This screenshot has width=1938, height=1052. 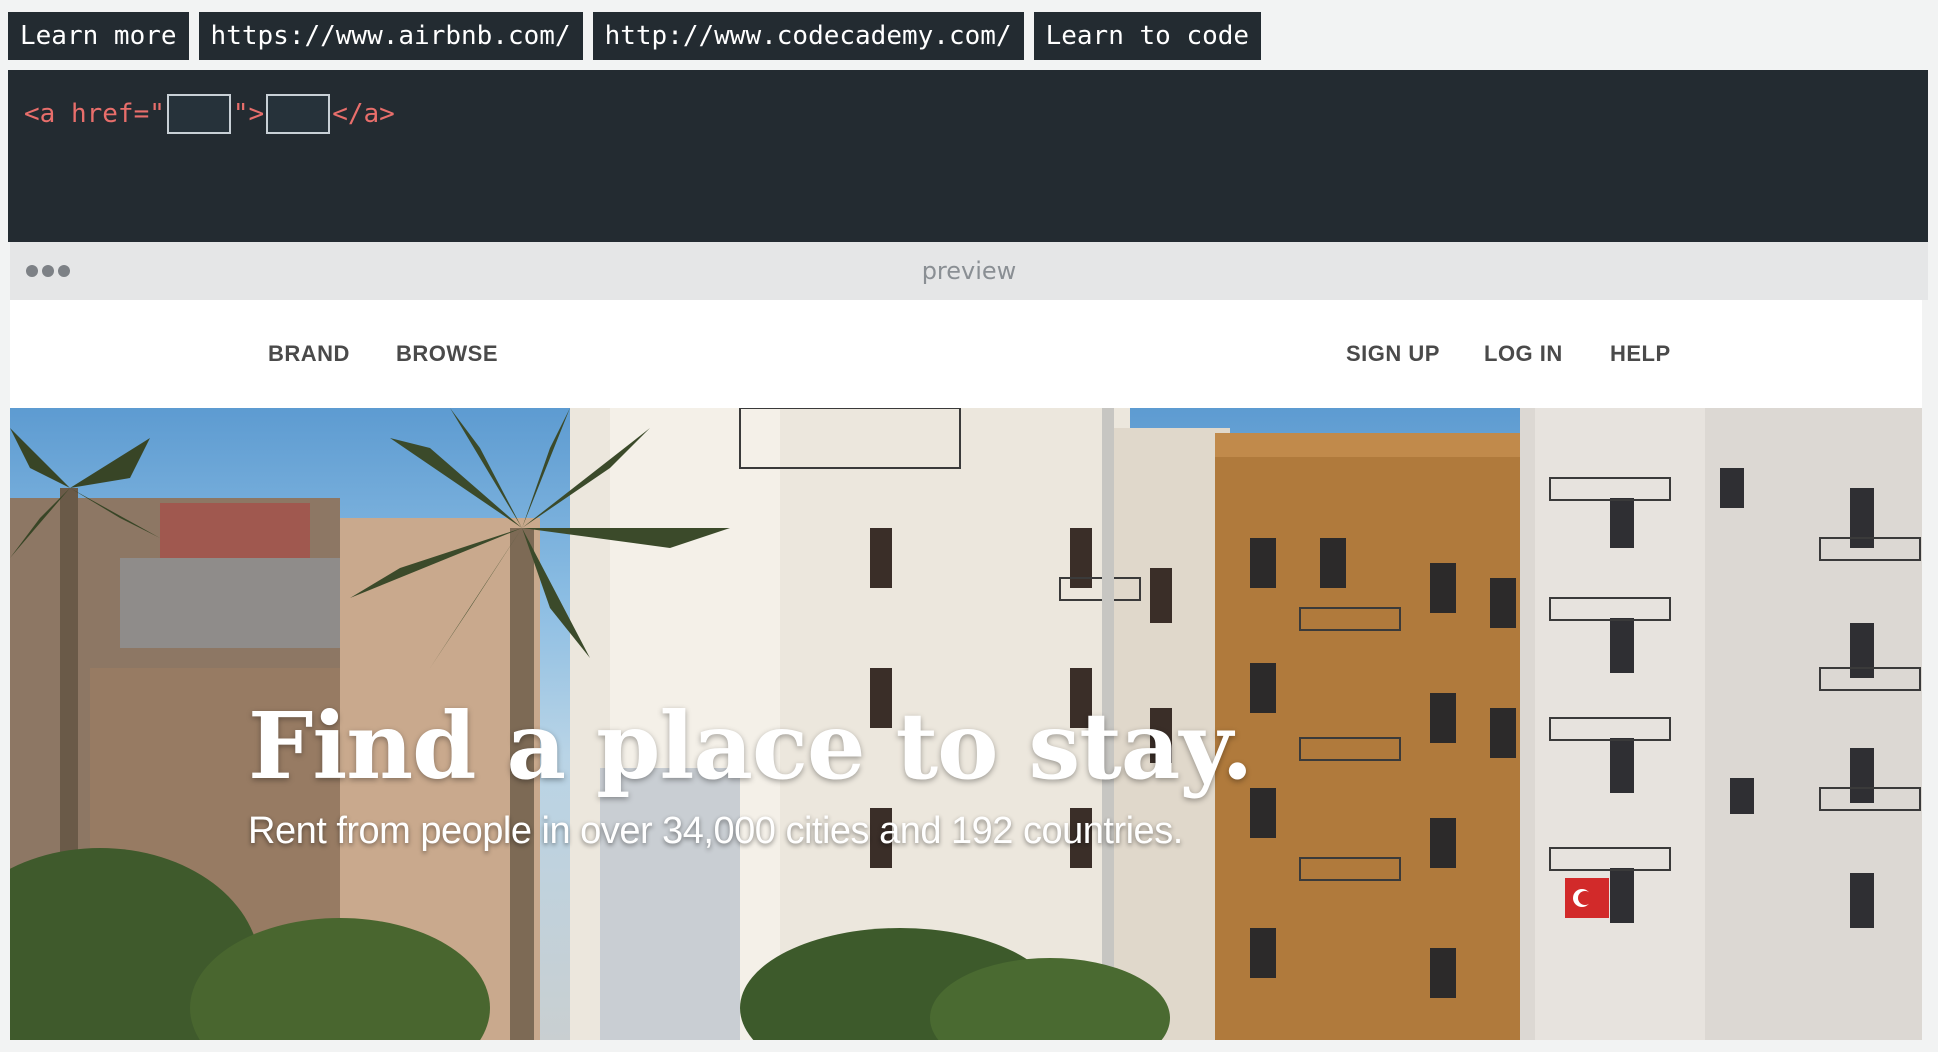 What do you see at coordinates (94, 114) in the screenshot?
I see `code-href-attribute: href` at bounding box center [94, 114].